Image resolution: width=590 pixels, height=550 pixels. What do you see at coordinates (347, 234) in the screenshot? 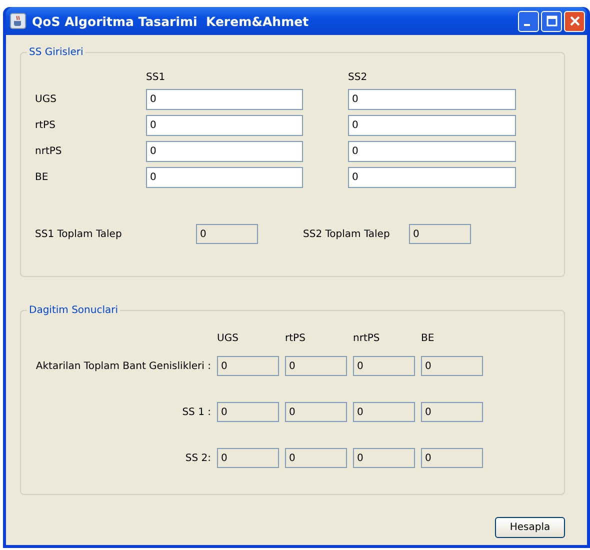
I see `total-label: SS2 Toplam Talep` at bounding box center [347, 234].